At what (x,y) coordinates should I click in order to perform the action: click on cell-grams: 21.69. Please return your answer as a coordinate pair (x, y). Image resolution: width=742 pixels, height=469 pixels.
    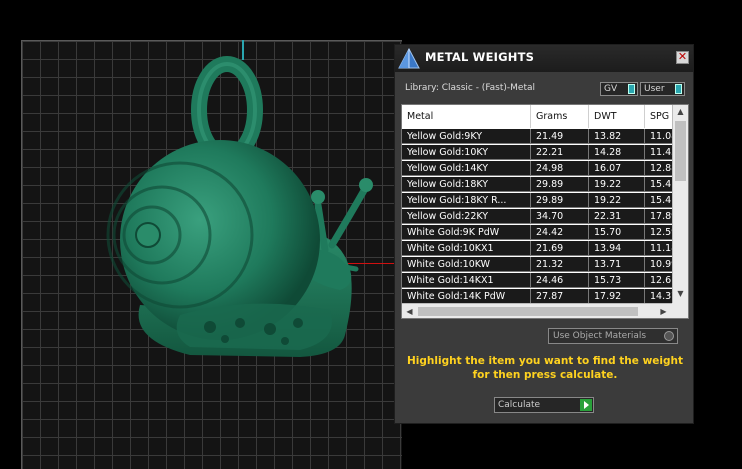
    Looking at the image, I should click on (560, 248).